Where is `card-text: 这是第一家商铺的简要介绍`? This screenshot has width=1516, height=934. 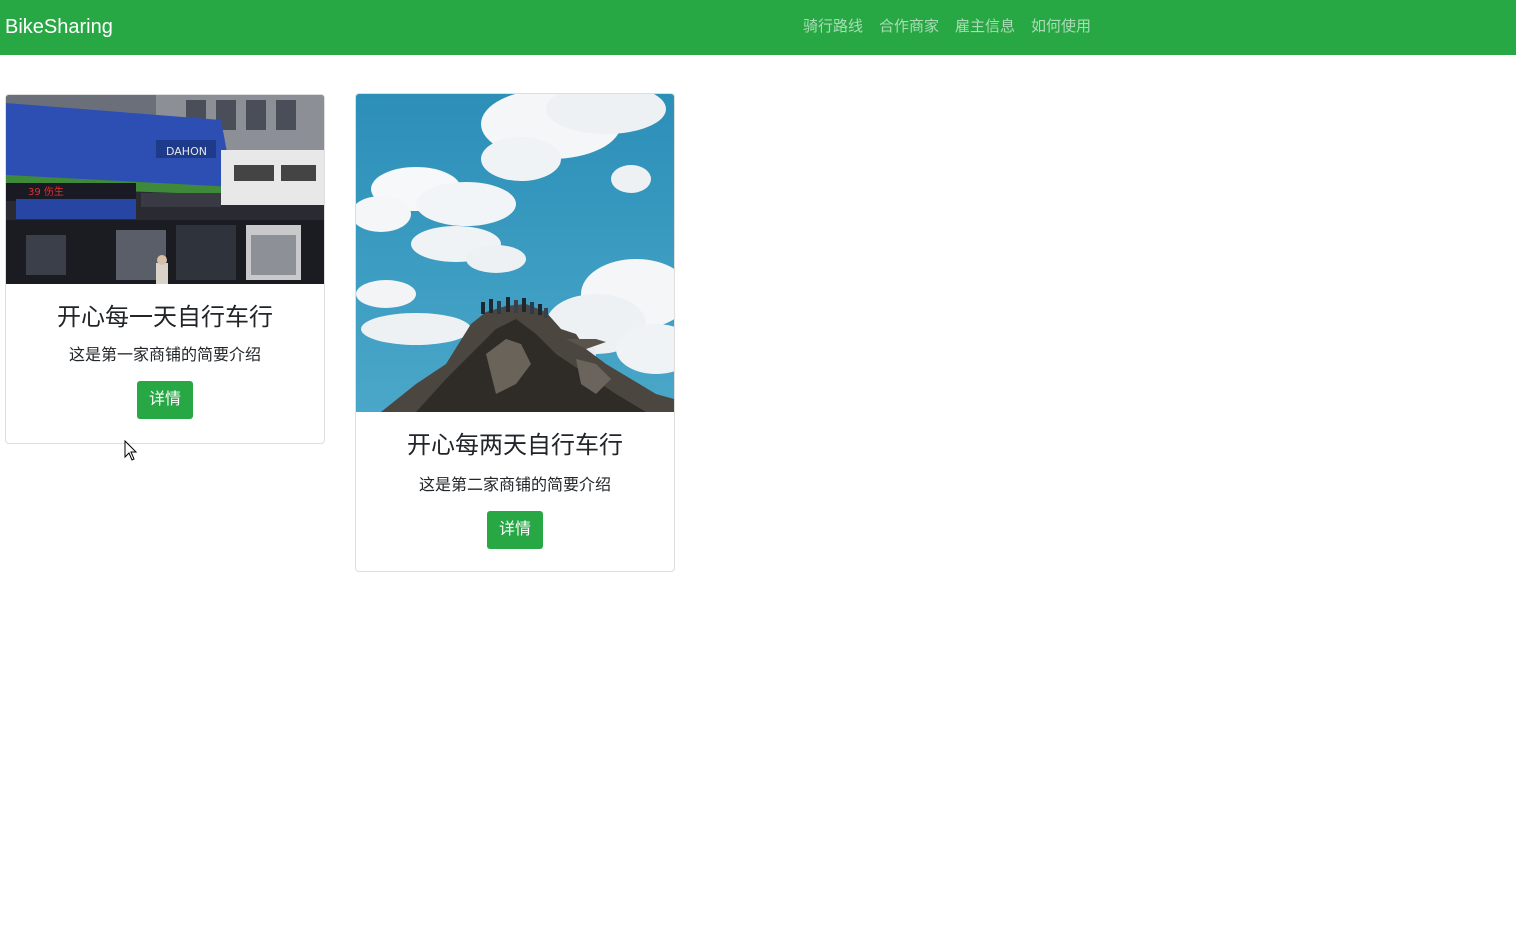
card-text: 这是第一家商铺的简要介绍 is located at coordinates (164, 355).